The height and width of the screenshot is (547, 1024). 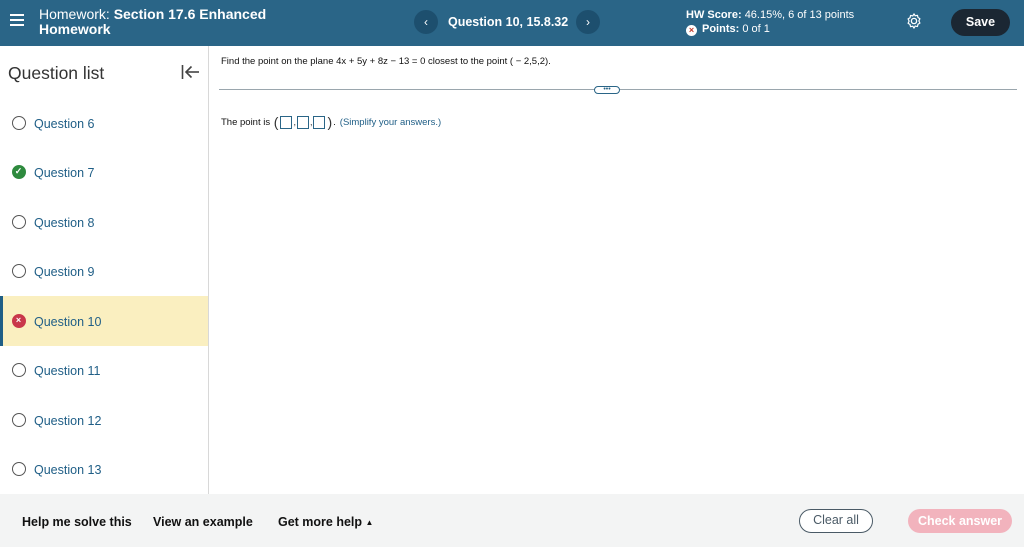 What do you see at coordinates (104, 370) in the screenshot?
I see `question-item-11: Question 11` at bounding box center [104, 370].